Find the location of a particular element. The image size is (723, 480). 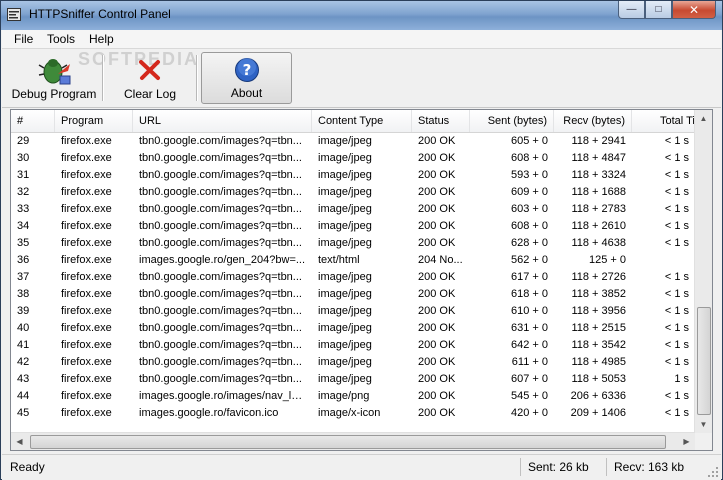

cell-sent: 628 + 0 is located at coordinates (529, 243).